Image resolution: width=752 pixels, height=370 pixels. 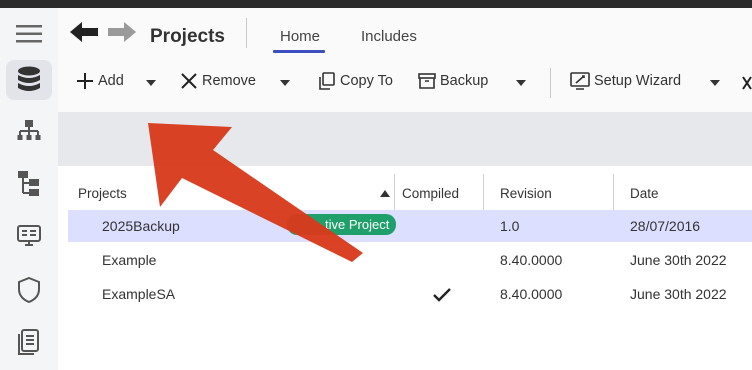 What do you see at coordinates (410, 260) in the screenshot?
I see `table-row: Example 8.40.0000 June 30th 2022` at bounding box center [410, 260].